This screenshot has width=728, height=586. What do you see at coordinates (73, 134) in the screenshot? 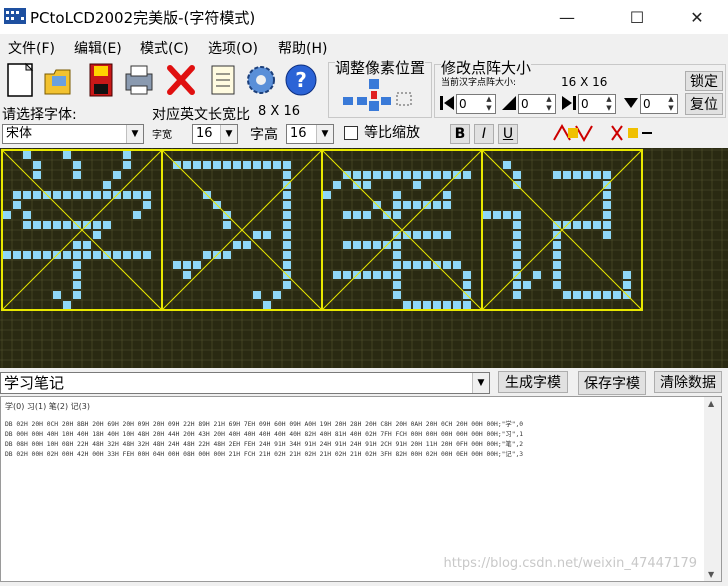
I see `font-select: 宋体 ▼` at bounding box center [73, 134].